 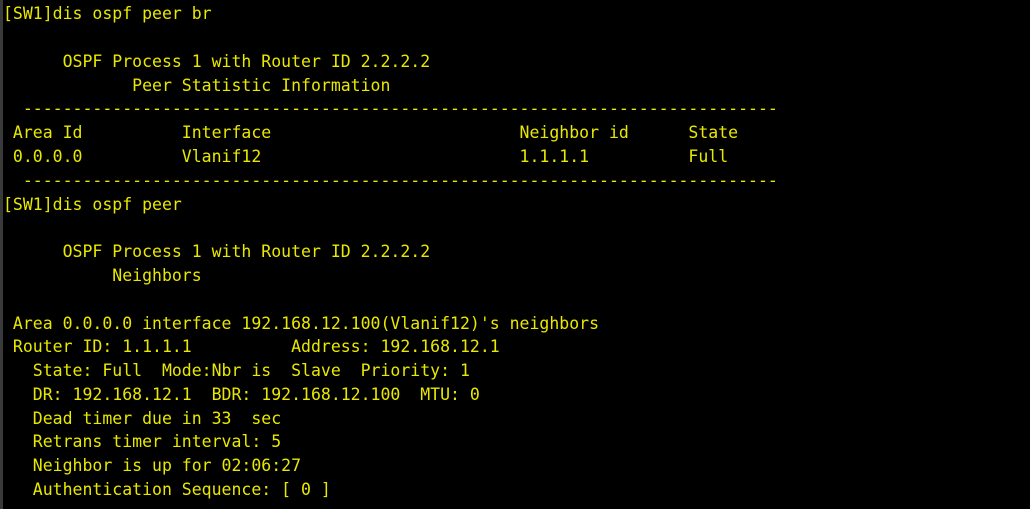 What do you see at coordinates (102, 275) in the screenshot?
I see `section-title: Neighbors` at bounding box center [102, 275].